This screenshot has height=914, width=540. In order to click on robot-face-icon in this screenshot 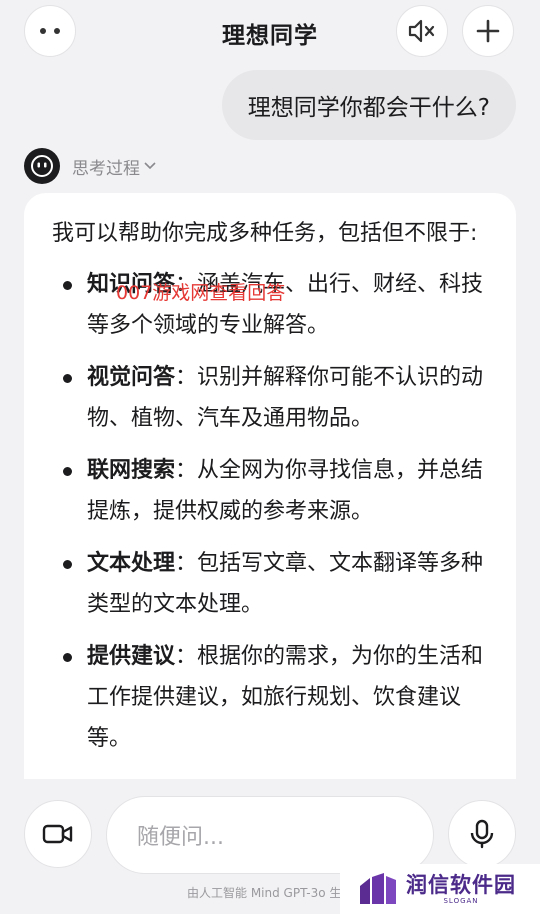, I will do `click(42, 166)`.